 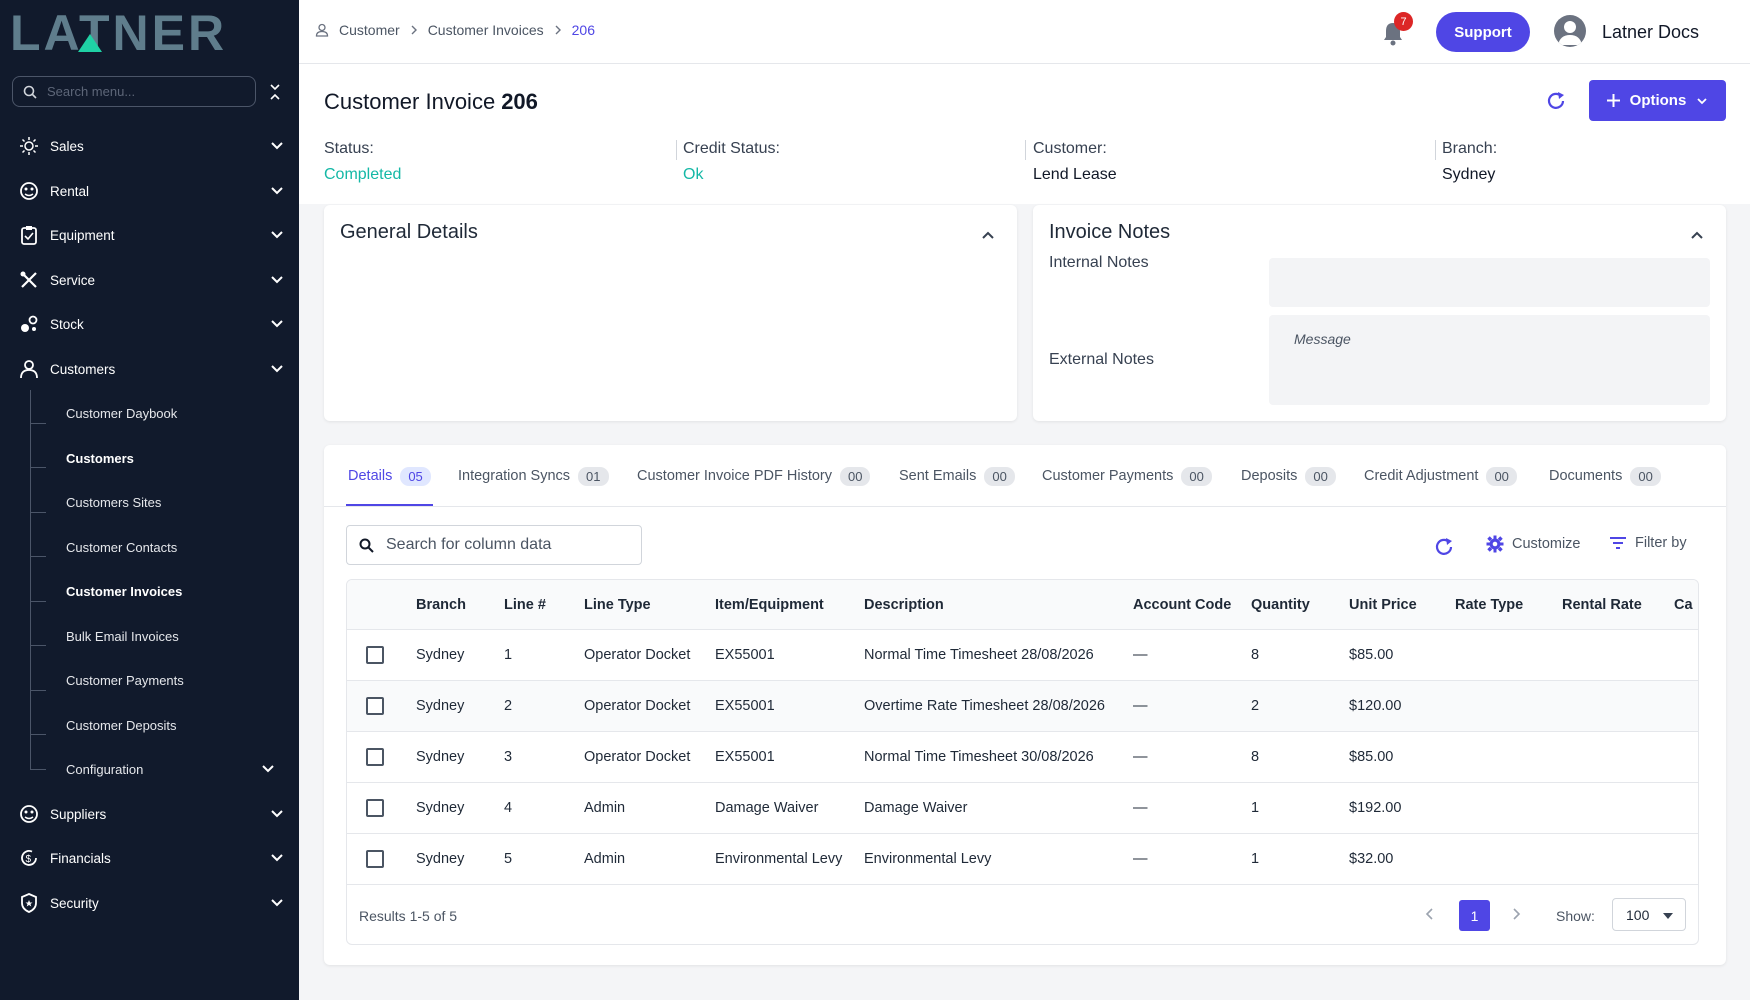 I want to click on cell-unit-price: $192.00, so click(x=1375, y=808).